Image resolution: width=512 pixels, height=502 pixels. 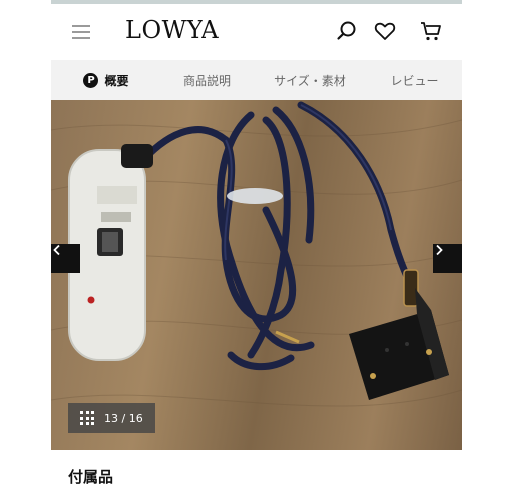 I want to click on prev-image-button, so click(x=65, y=258).